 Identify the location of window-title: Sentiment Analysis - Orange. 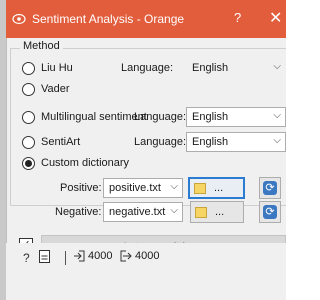
(108, 19).